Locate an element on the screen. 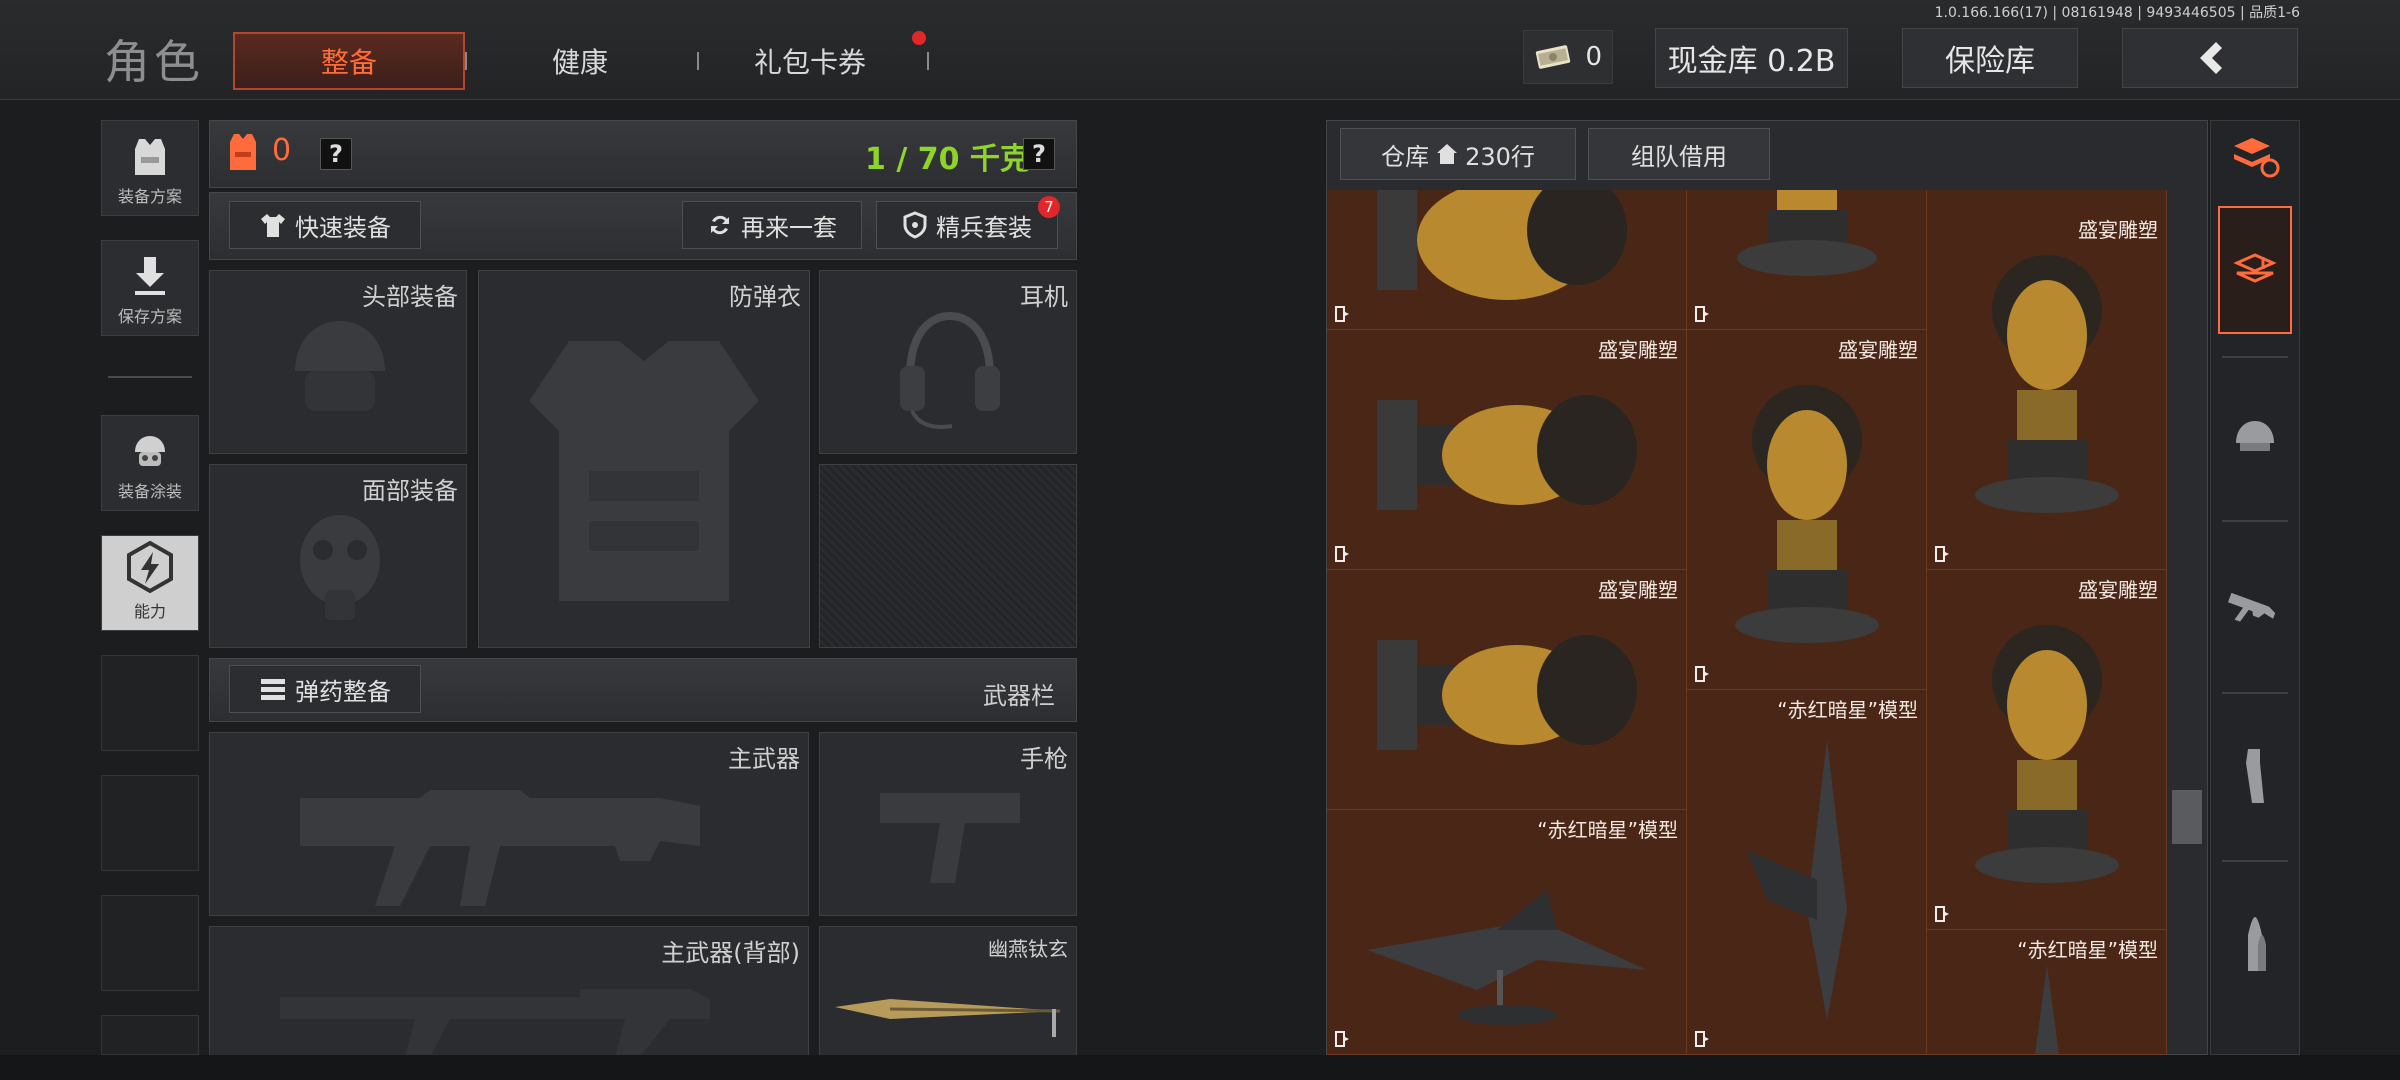 Image resolution: width=2400 pixels, height=1080 pixels. lightning-hex-icon is located at coordinates (150, 567).